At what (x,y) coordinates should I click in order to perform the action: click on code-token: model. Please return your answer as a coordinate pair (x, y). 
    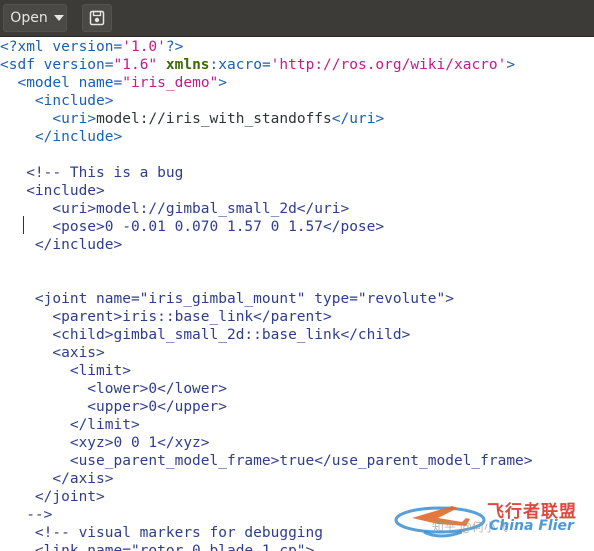
    Looking at the image, I should click on (52, 83).